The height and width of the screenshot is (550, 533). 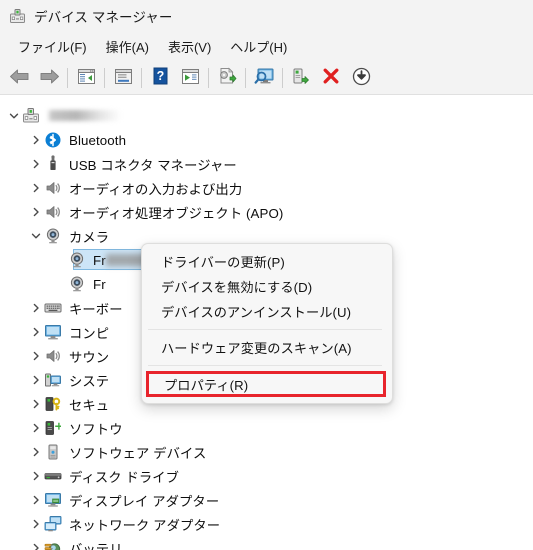 What do you see at coordinates (17, 16) in the screenshot?
I see `device-manager-icon` at bounding box center [17, 16].